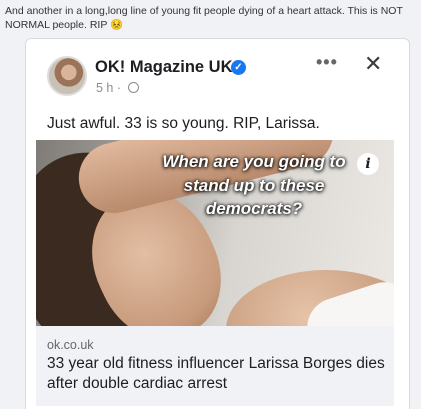 This screenshot has width=421, height=409. Describe the element at coordinates (238, 67) in the screenshot. I see `verified-badge-icon: ✓` at that location.